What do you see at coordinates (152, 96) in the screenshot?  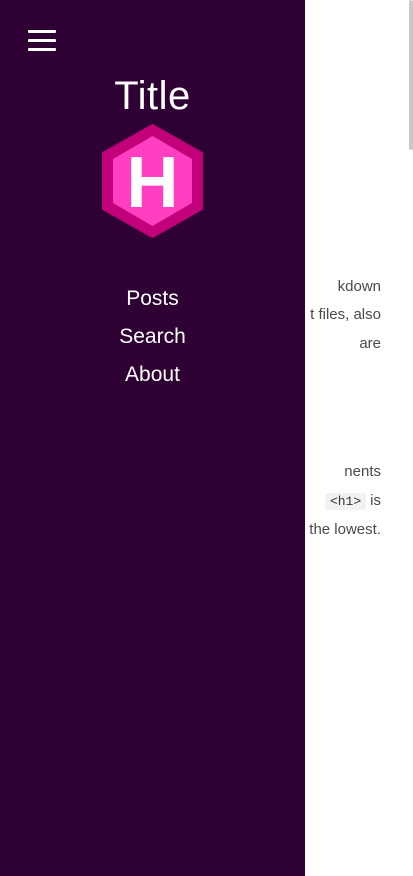 I see `site-title: Title` at bounding box center [152, 96].